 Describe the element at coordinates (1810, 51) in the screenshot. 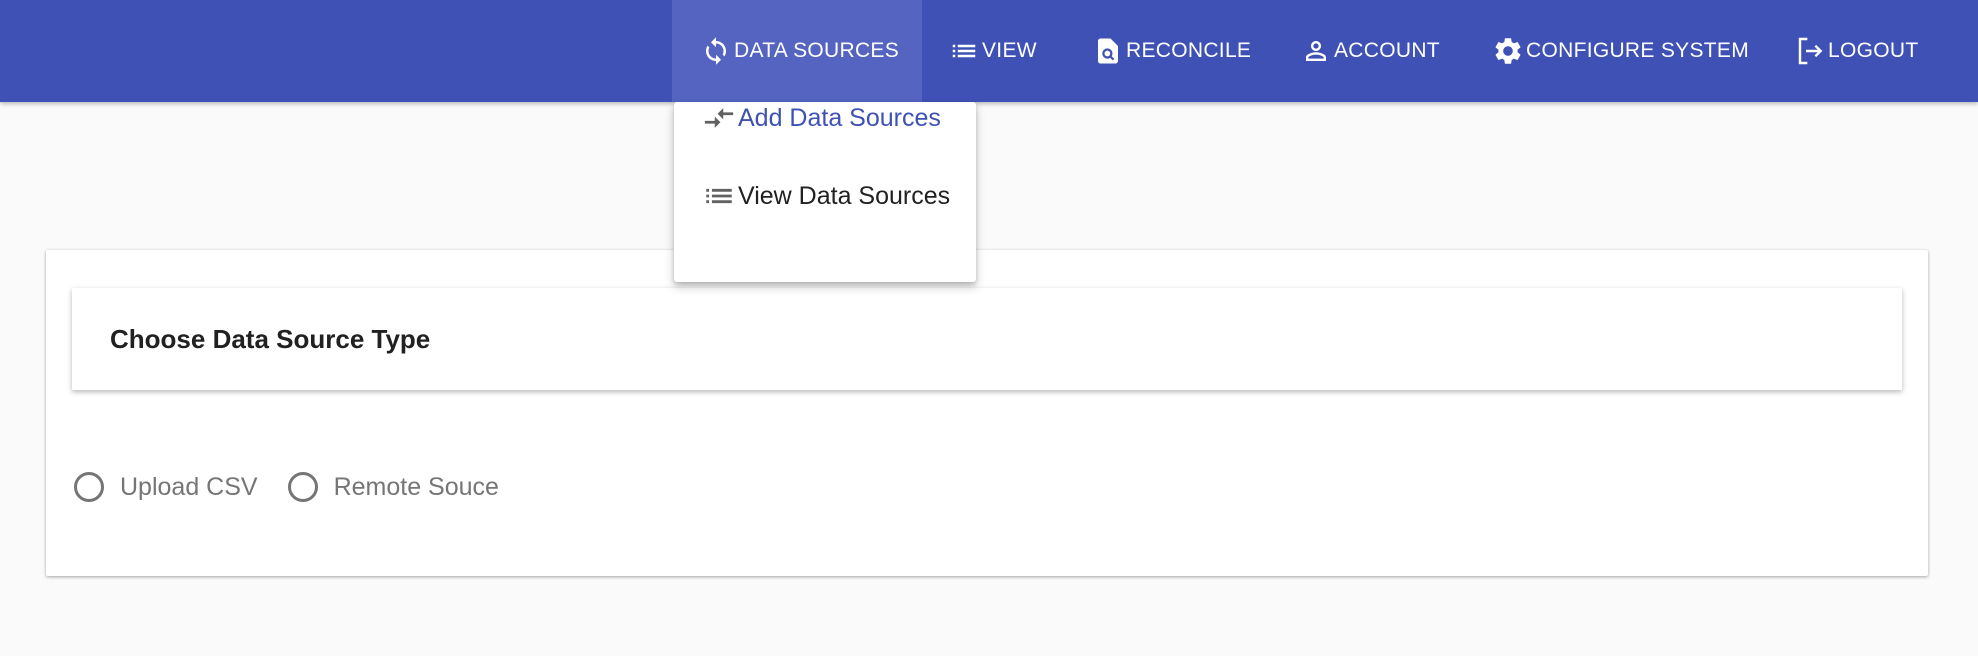

I see `logout-icon` at that location.